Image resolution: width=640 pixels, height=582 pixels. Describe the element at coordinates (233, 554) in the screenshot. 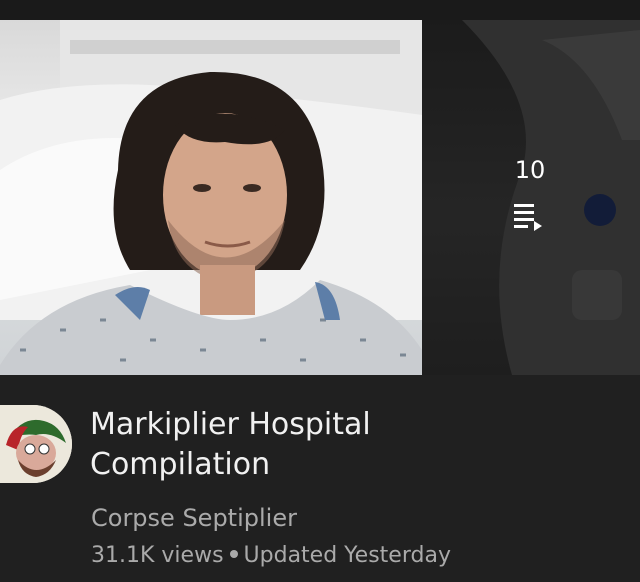

I see `separator-dot-icon` at that location.